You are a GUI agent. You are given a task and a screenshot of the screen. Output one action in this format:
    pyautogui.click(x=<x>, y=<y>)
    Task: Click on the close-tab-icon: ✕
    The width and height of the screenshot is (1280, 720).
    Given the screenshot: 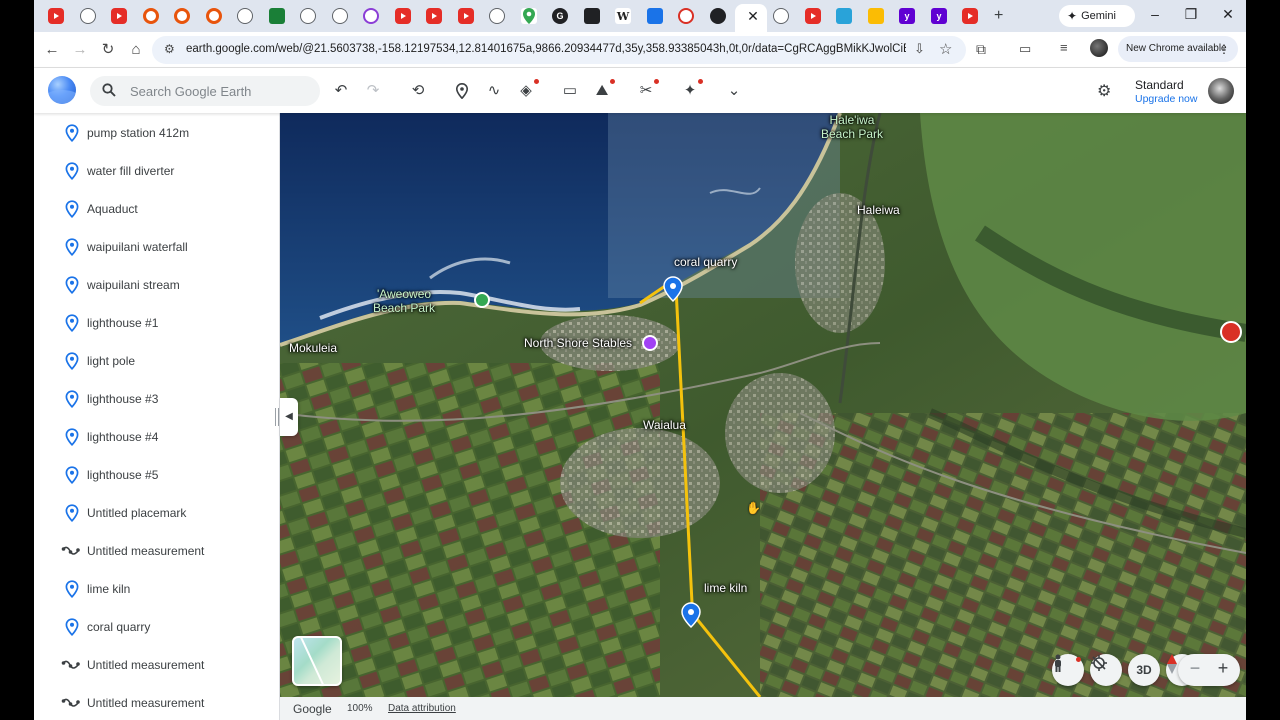 What is the action you would take?
    pyautogui.click(x=753, y=16)
    